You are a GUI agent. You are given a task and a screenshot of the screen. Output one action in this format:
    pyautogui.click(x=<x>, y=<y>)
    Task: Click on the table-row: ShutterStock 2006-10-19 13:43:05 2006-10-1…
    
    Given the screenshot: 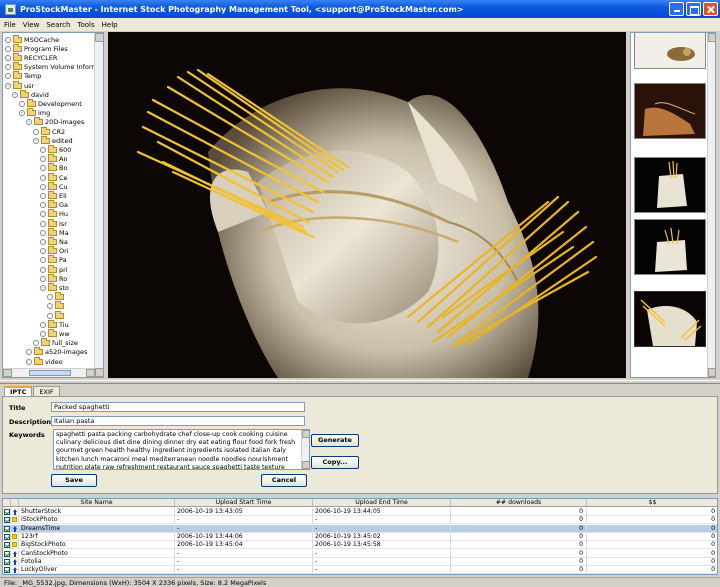 What is the action you would take?
    pyautogui.click(x=360, y=512)
    